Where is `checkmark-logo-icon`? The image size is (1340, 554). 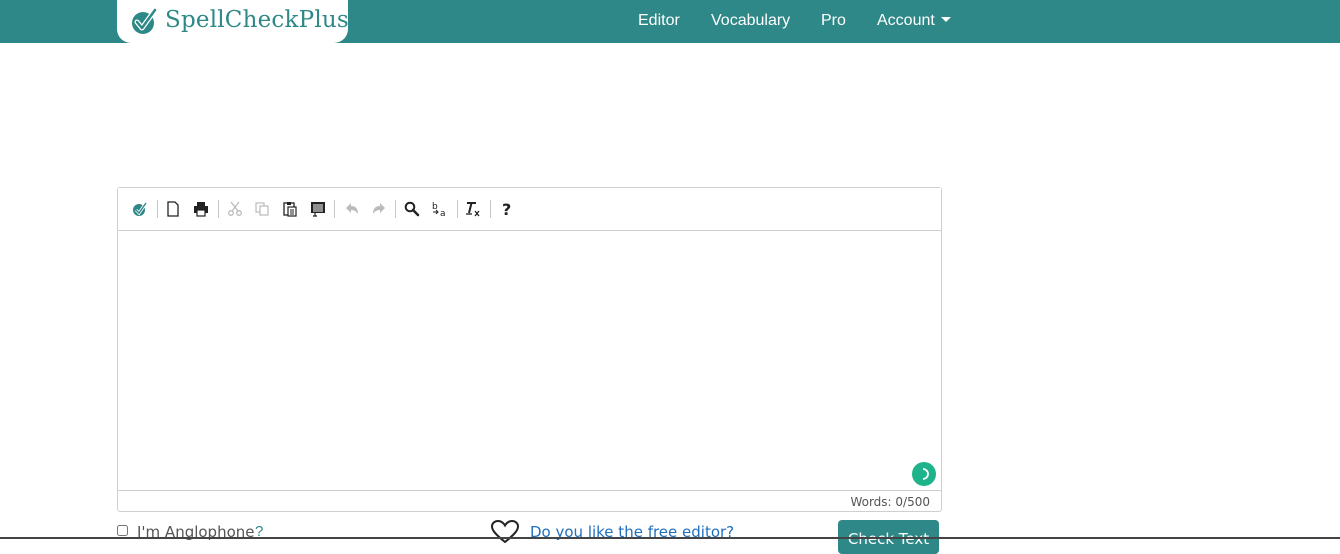 checkmark-logo-icon is located at coordinates (145, 20).